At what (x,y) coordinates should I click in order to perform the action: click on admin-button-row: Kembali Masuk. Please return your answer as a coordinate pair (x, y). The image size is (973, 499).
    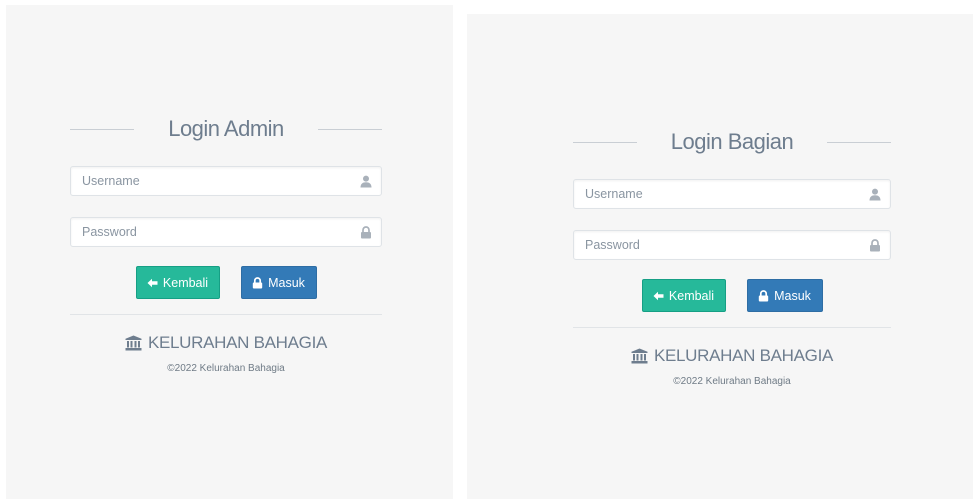
    Looking at the image, I should click on (226, 282).